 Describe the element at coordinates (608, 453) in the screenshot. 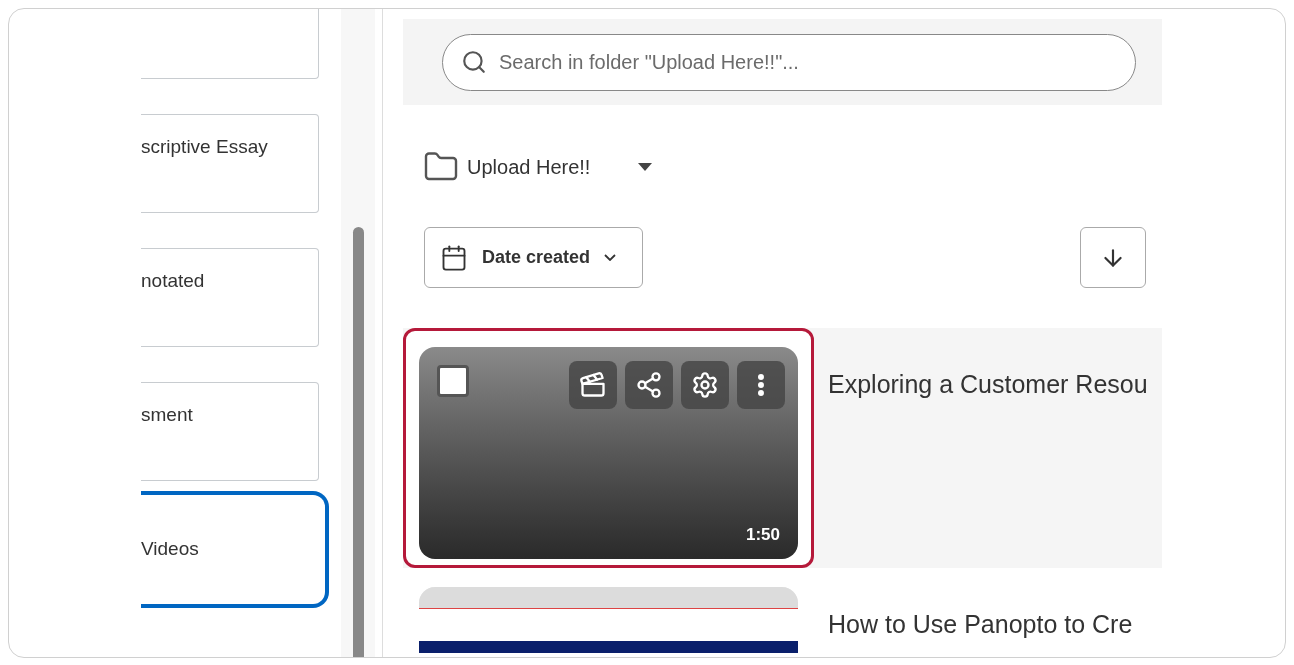

I see `video-thumbnail: 1:50` at that location.